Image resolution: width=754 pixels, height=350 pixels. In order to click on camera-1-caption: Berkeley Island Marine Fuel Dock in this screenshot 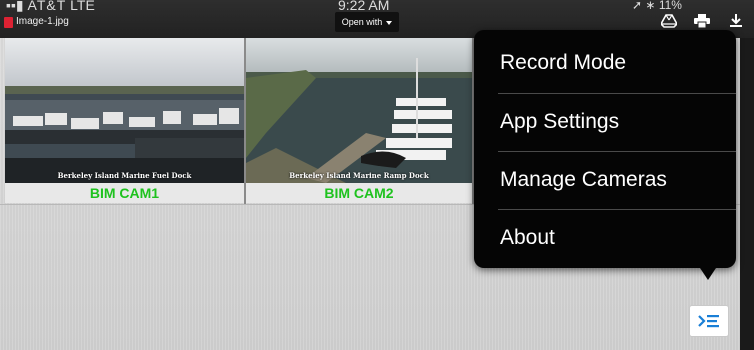, I will do `click(124, 175)`.